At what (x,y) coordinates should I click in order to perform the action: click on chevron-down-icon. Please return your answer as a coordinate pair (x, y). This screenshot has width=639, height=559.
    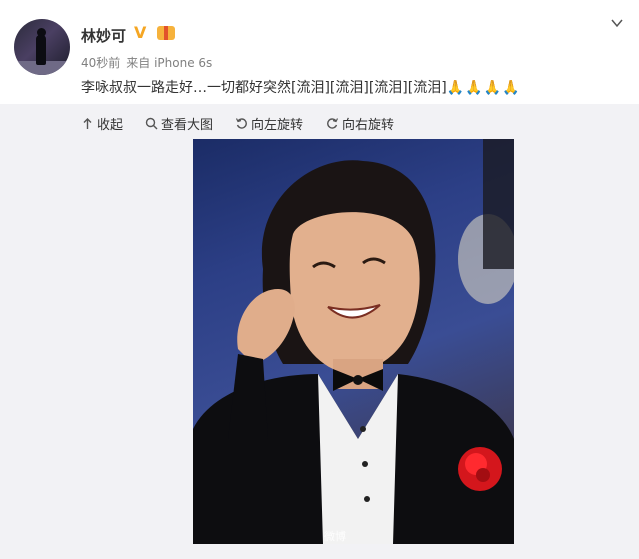
    Looking at the image, I should click on (617, 23).